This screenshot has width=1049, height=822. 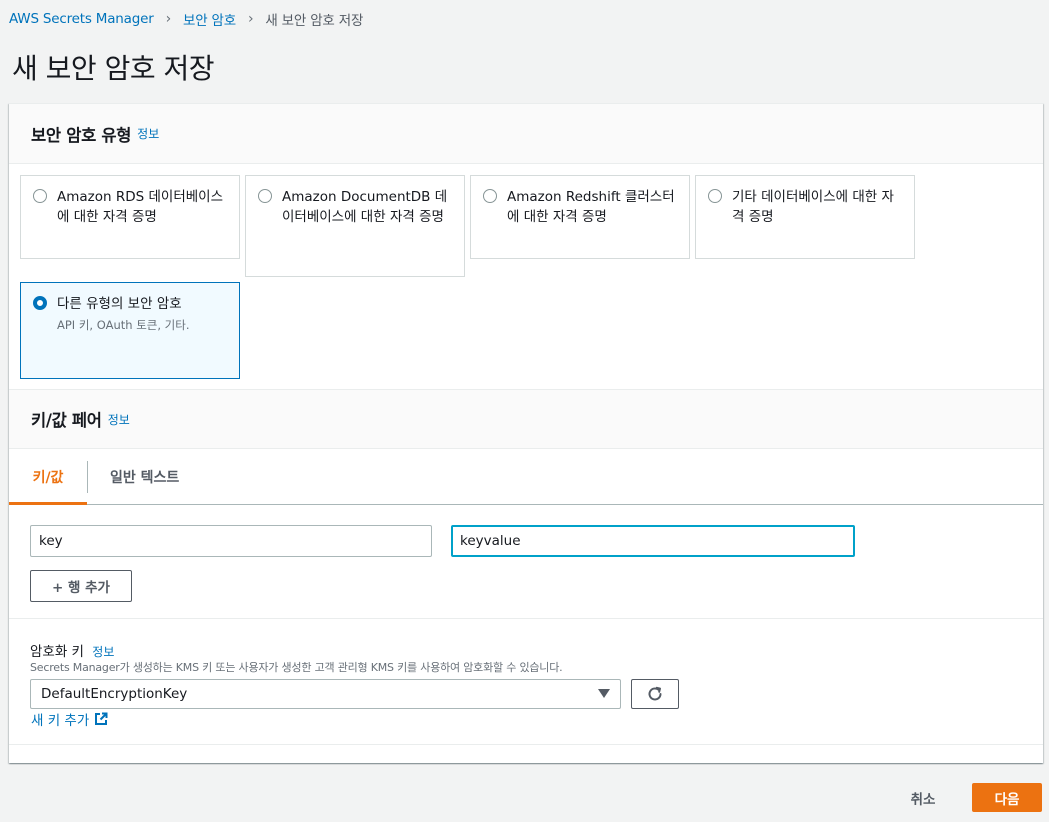 I want to click on kv-pairs-header: 키/값 페어 정보, so click(x=526, y=419).